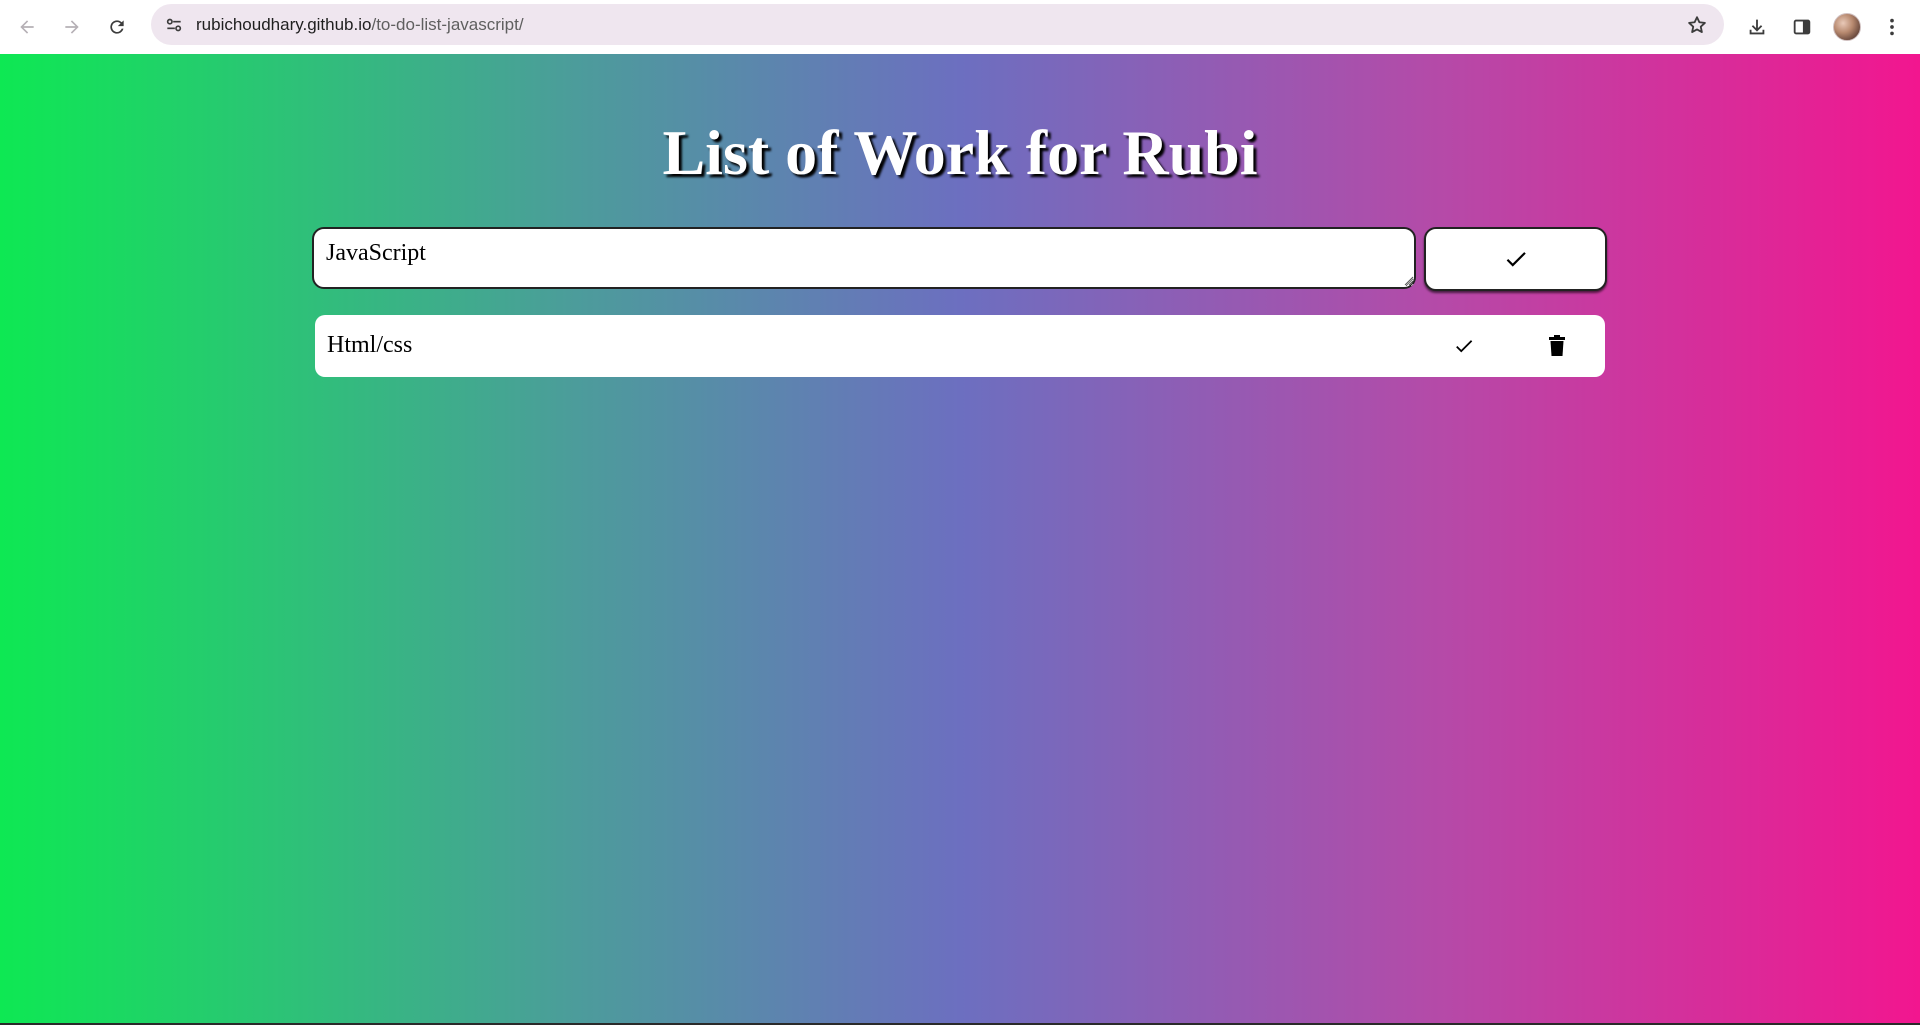  I want to click on resize-grip-icon, so click(1409, 281).